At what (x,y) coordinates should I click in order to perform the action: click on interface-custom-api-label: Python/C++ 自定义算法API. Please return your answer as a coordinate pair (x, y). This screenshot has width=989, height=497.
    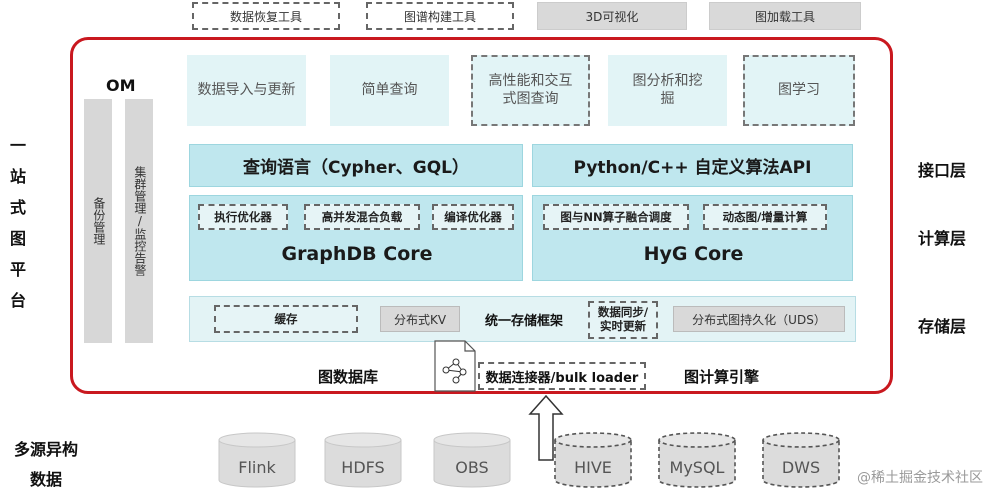
    Looking at the image, I should click on (692, 168).